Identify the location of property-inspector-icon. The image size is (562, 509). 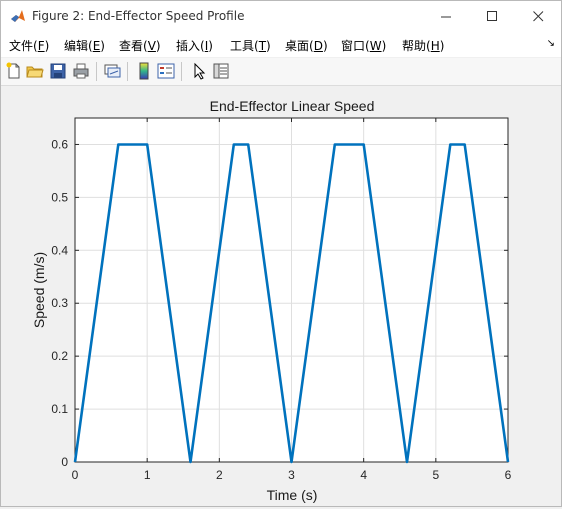
(221, 71).